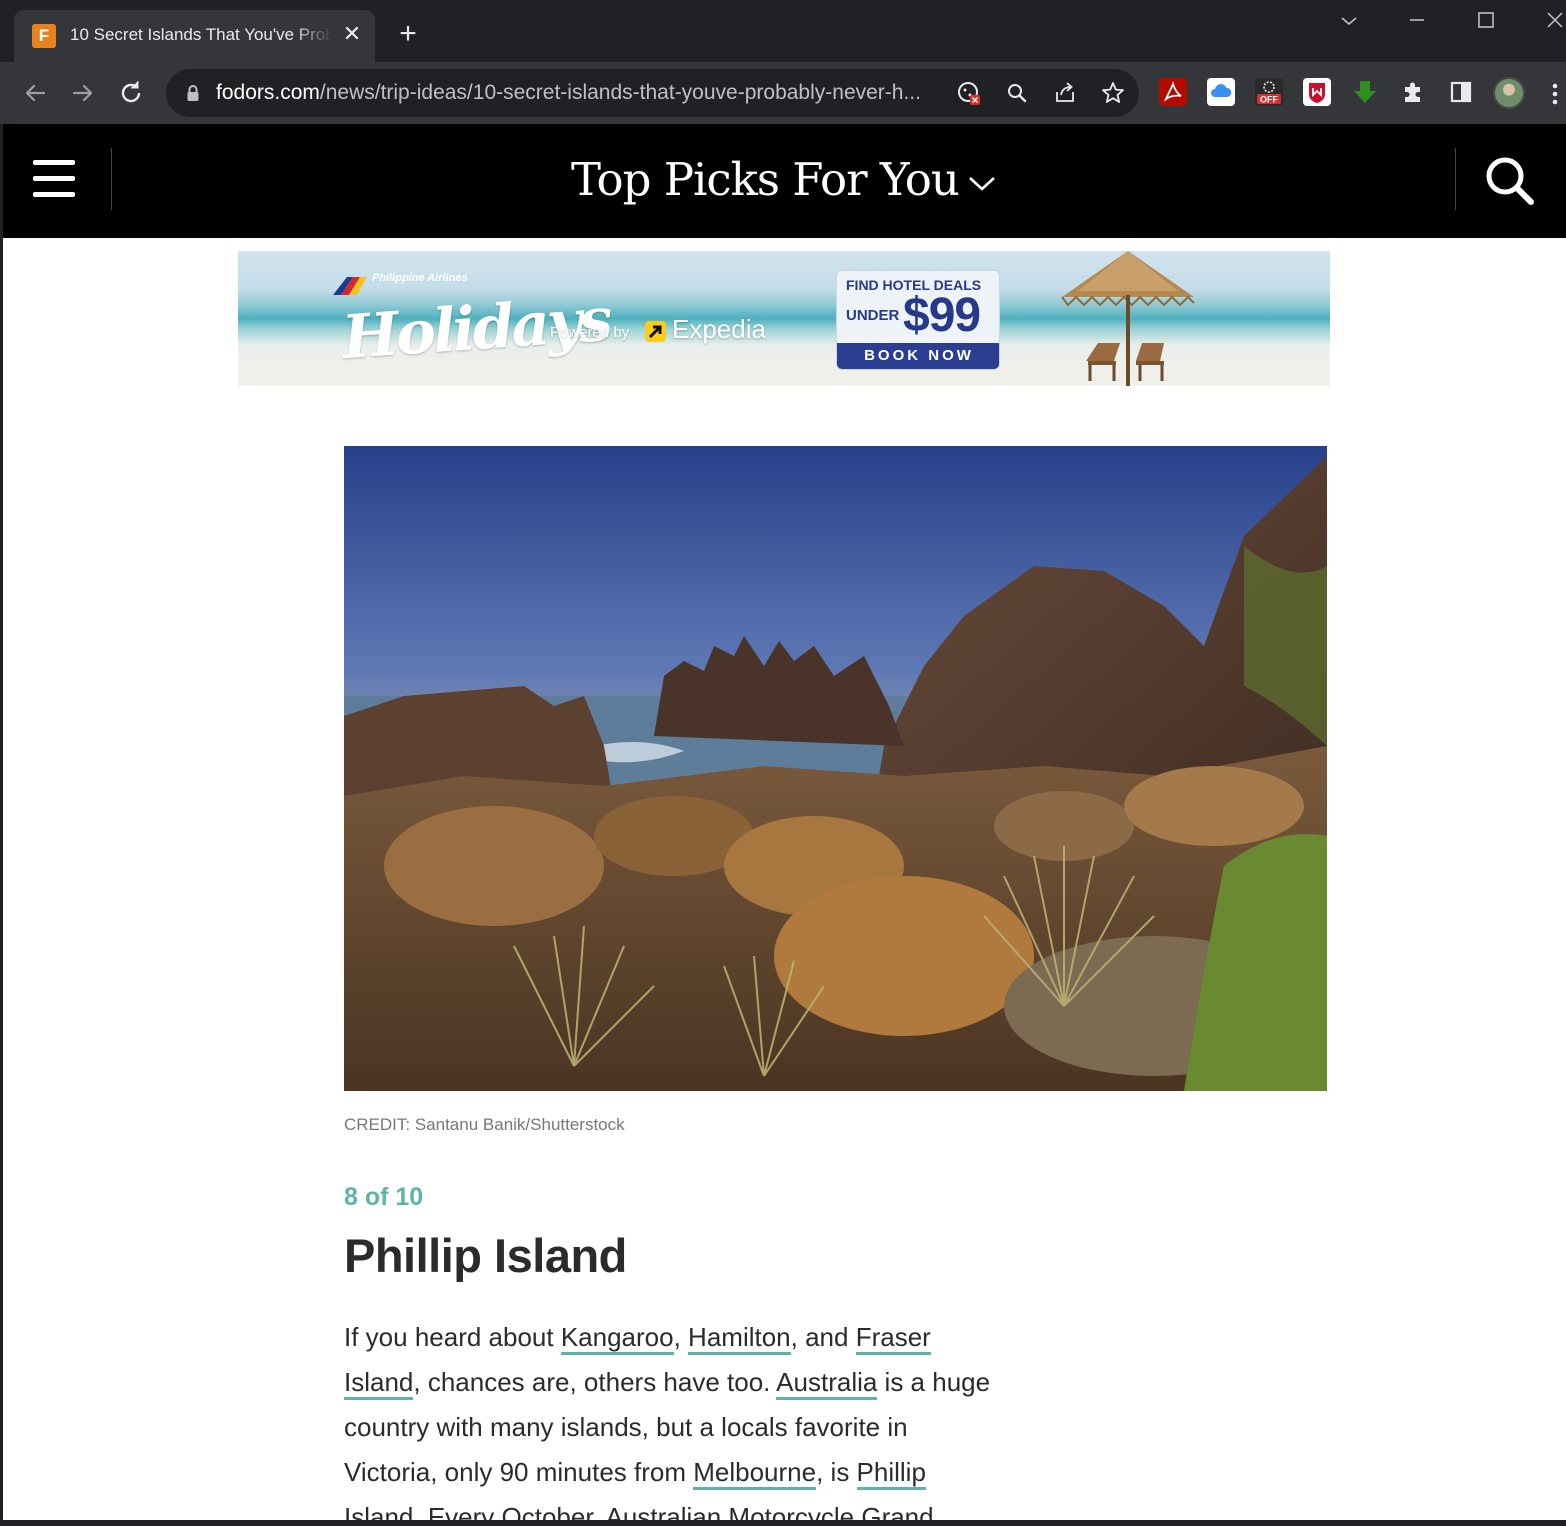 The height and width of the screenshot is (1526, 1566). Describe the element at coordinates (617, 1338) in the screenshot. I see `link-kangaroo: Kangaroo` at that location.